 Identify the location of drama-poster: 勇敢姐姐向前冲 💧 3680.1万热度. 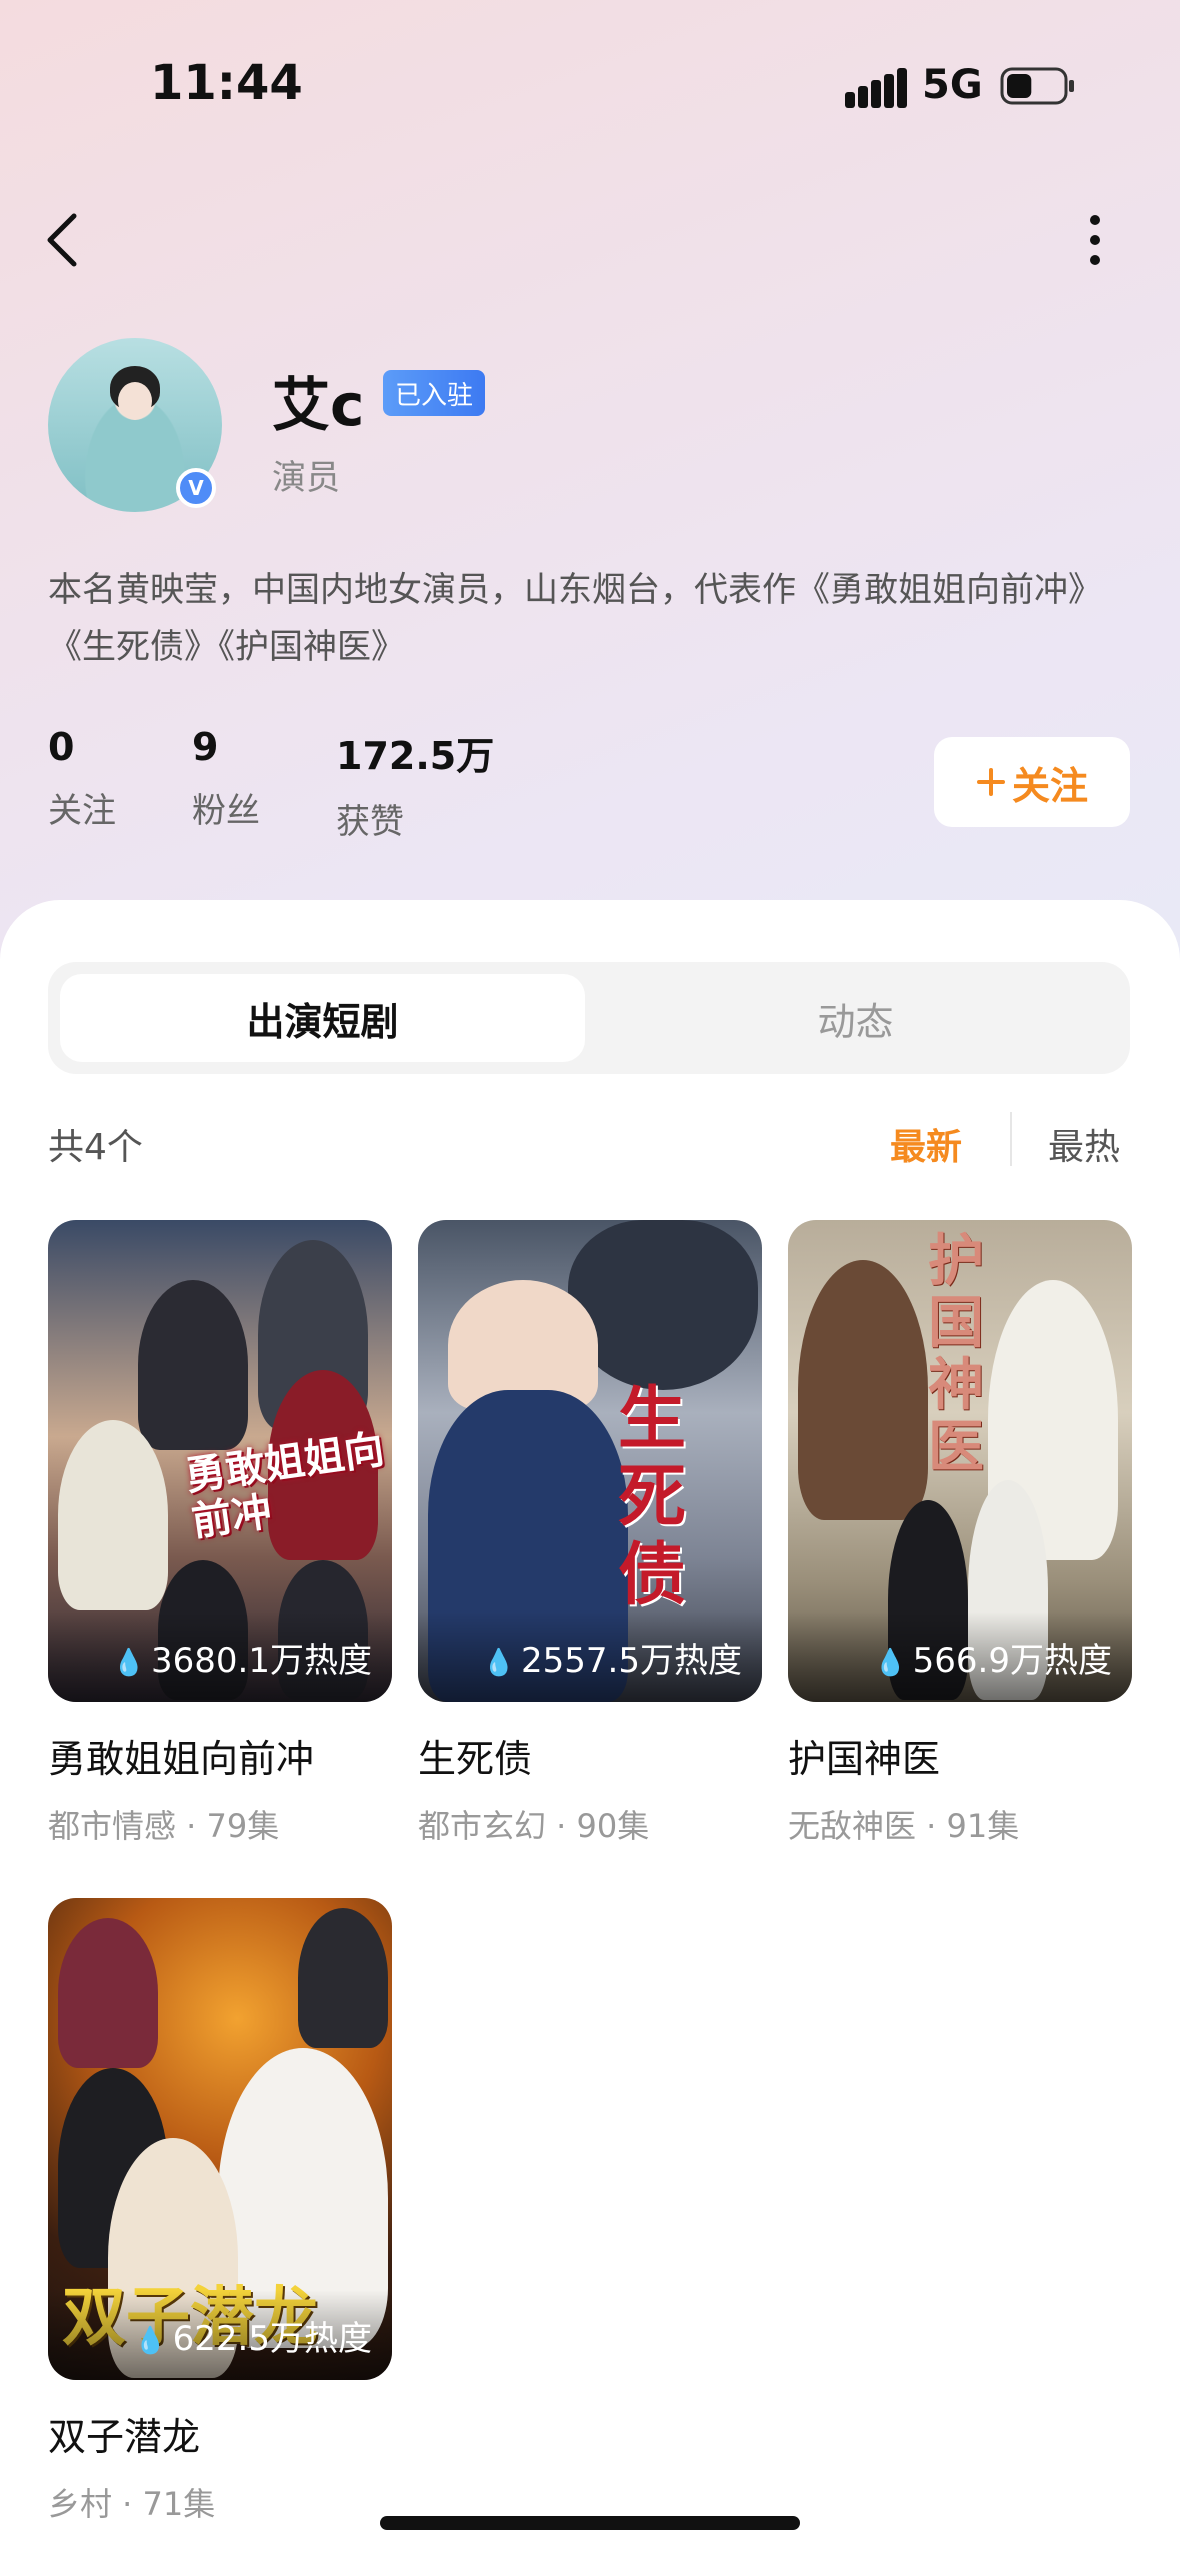
(220, 1461).